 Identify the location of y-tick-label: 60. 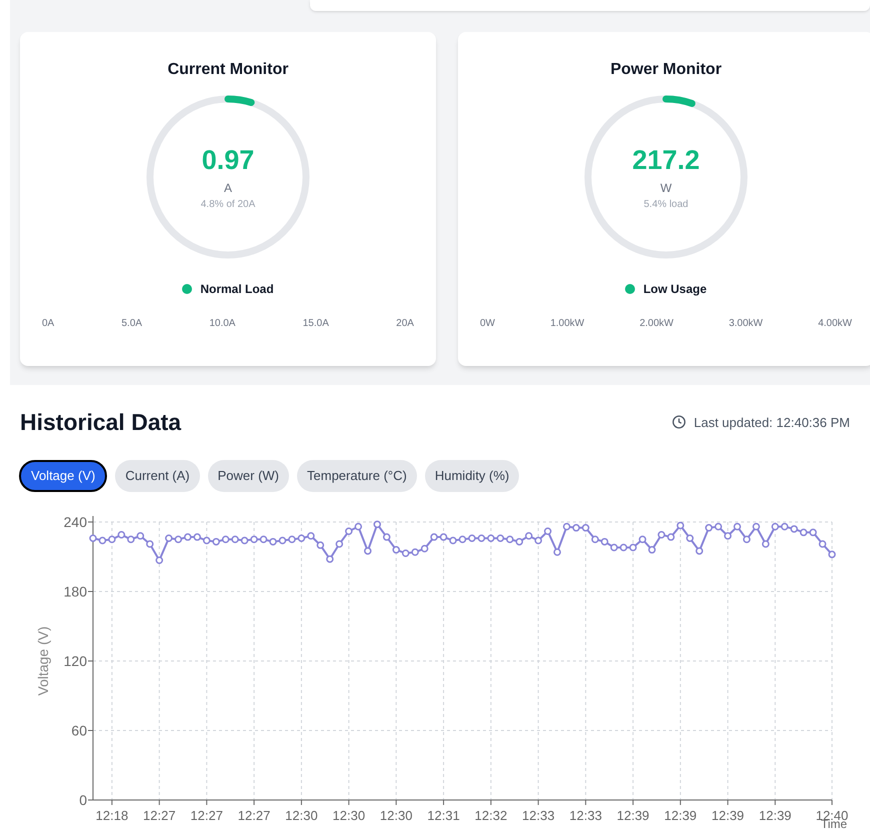
(79, 730).